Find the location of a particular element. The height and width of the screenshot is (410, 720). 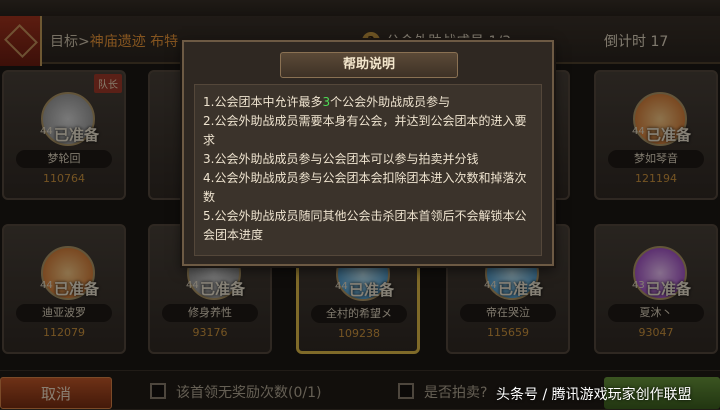

help-line-2: 2.公会外助战成员需要本身有公会，并达到公会团本的进入要求 is located at coordinates (365, 130).